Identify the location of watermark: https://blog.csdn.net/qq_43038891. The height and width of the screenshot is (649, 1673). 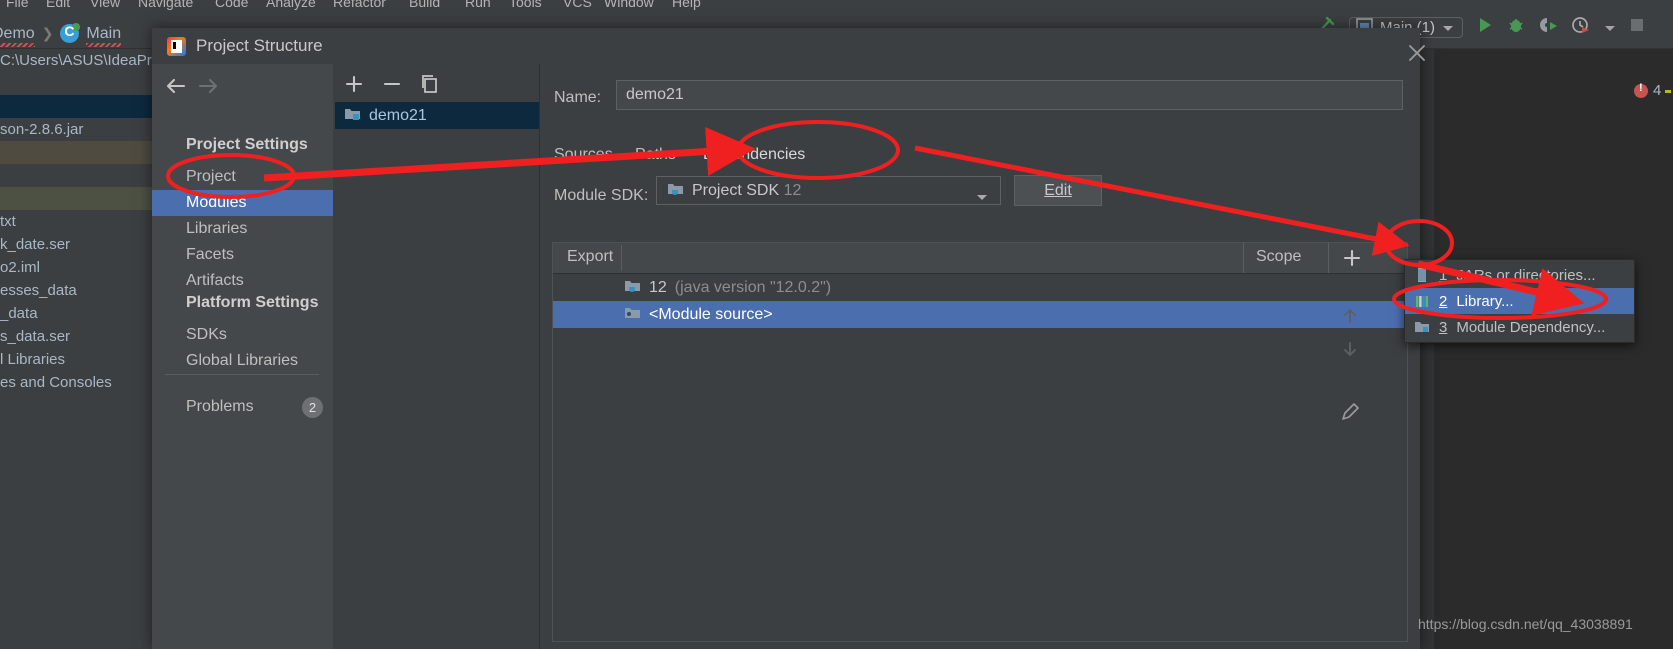
(1525, 624).